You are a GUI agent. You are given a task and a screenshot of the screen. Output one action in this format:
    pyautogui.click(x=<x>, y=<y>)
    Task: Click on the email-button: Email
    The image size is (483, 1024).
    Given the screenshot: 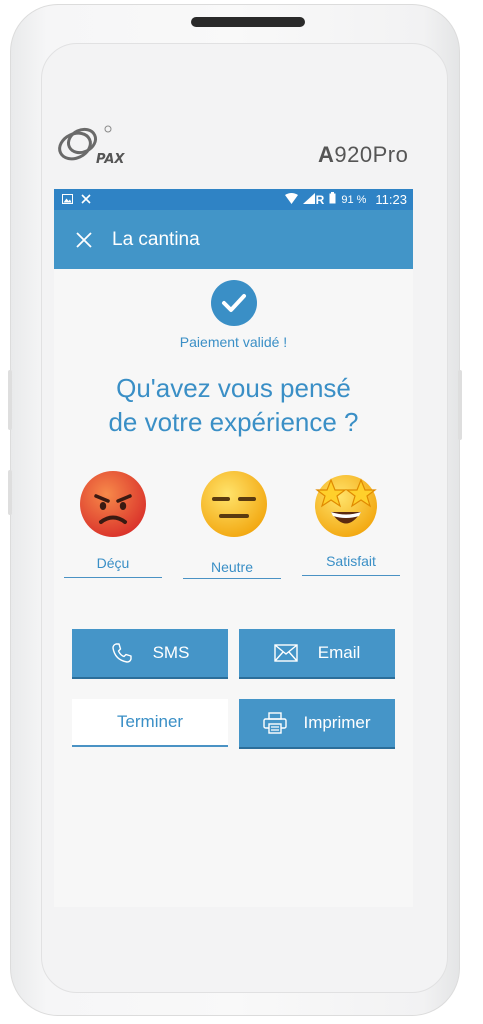 What is the action you would take?
    pyautogui.click(x=317, y=653)
    